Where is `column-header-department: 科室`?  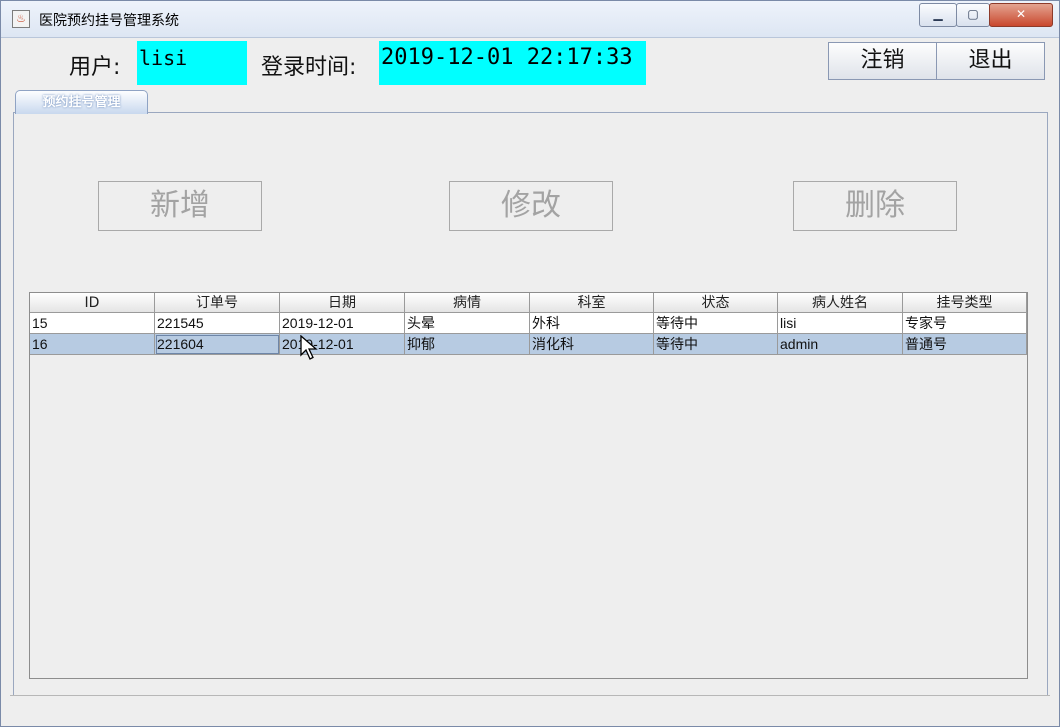
column-header-department: 科室 is located at coordinates (592, 303).